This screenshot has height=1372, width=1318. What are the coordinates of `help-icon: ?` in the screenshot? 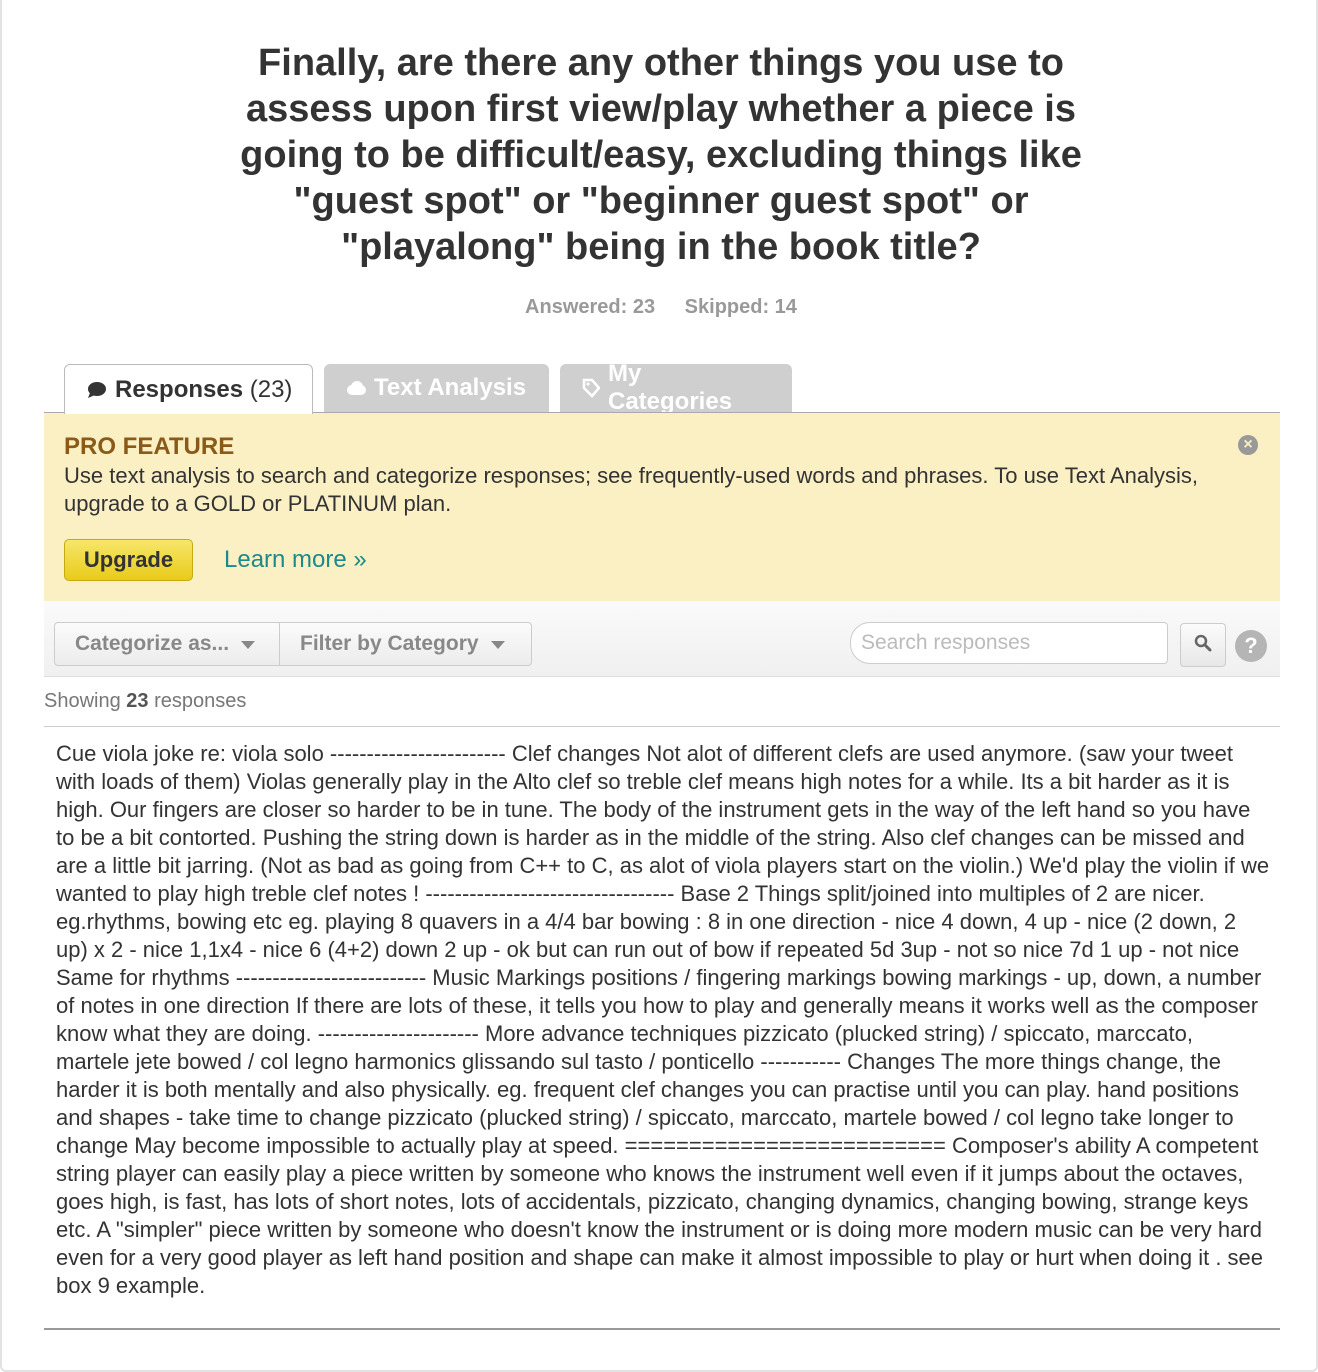 It's located at (1251, 646).